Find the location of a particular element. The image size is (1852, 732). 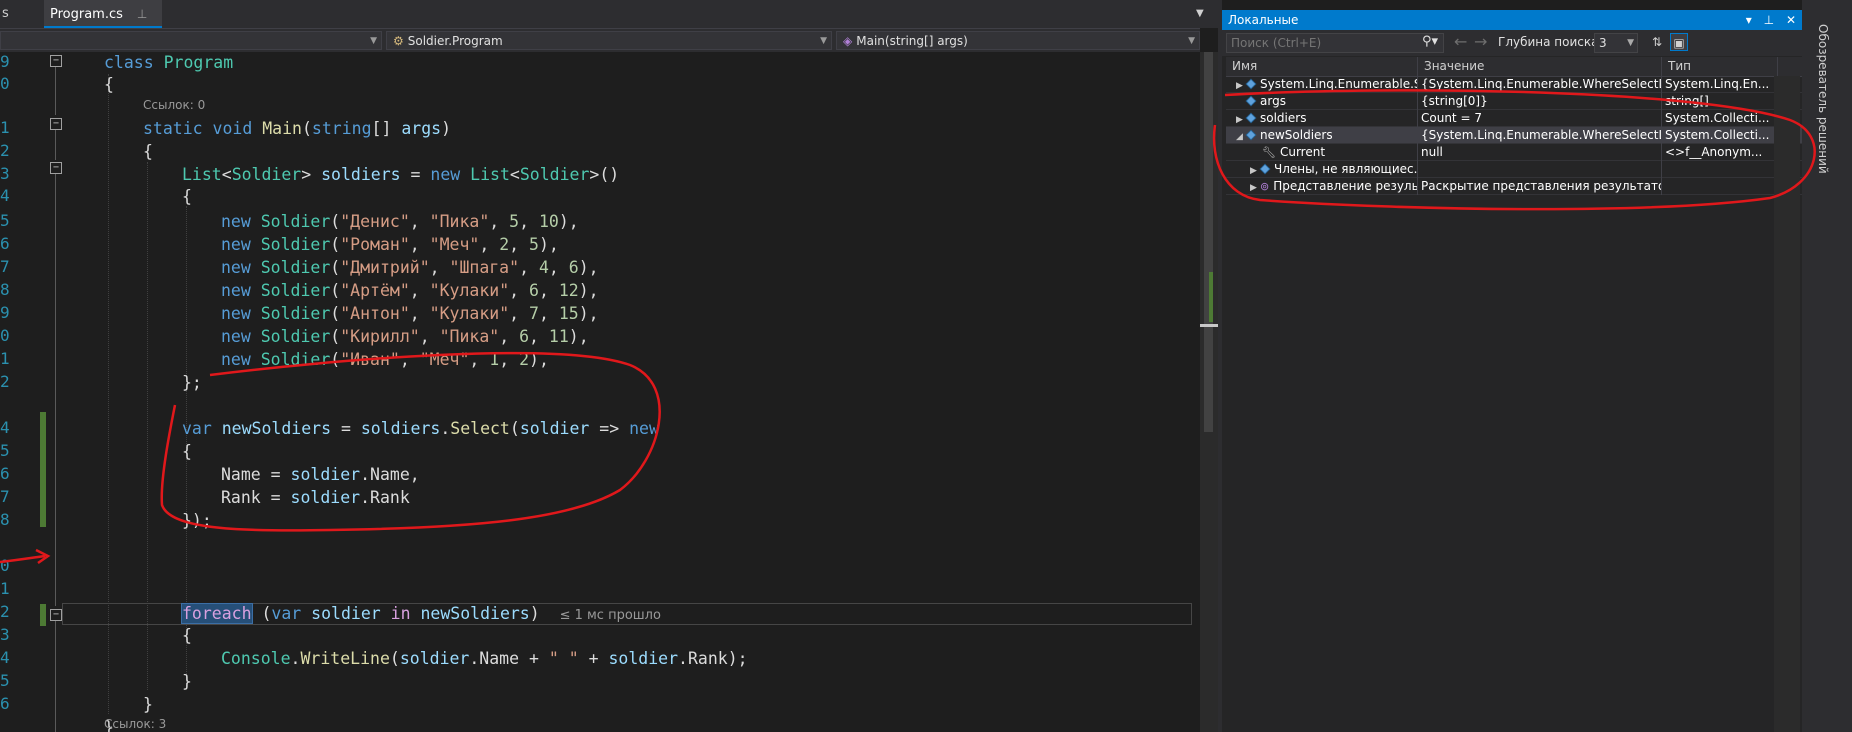

editor-vertical-scrollbar is located at coordinates (1209, 392).